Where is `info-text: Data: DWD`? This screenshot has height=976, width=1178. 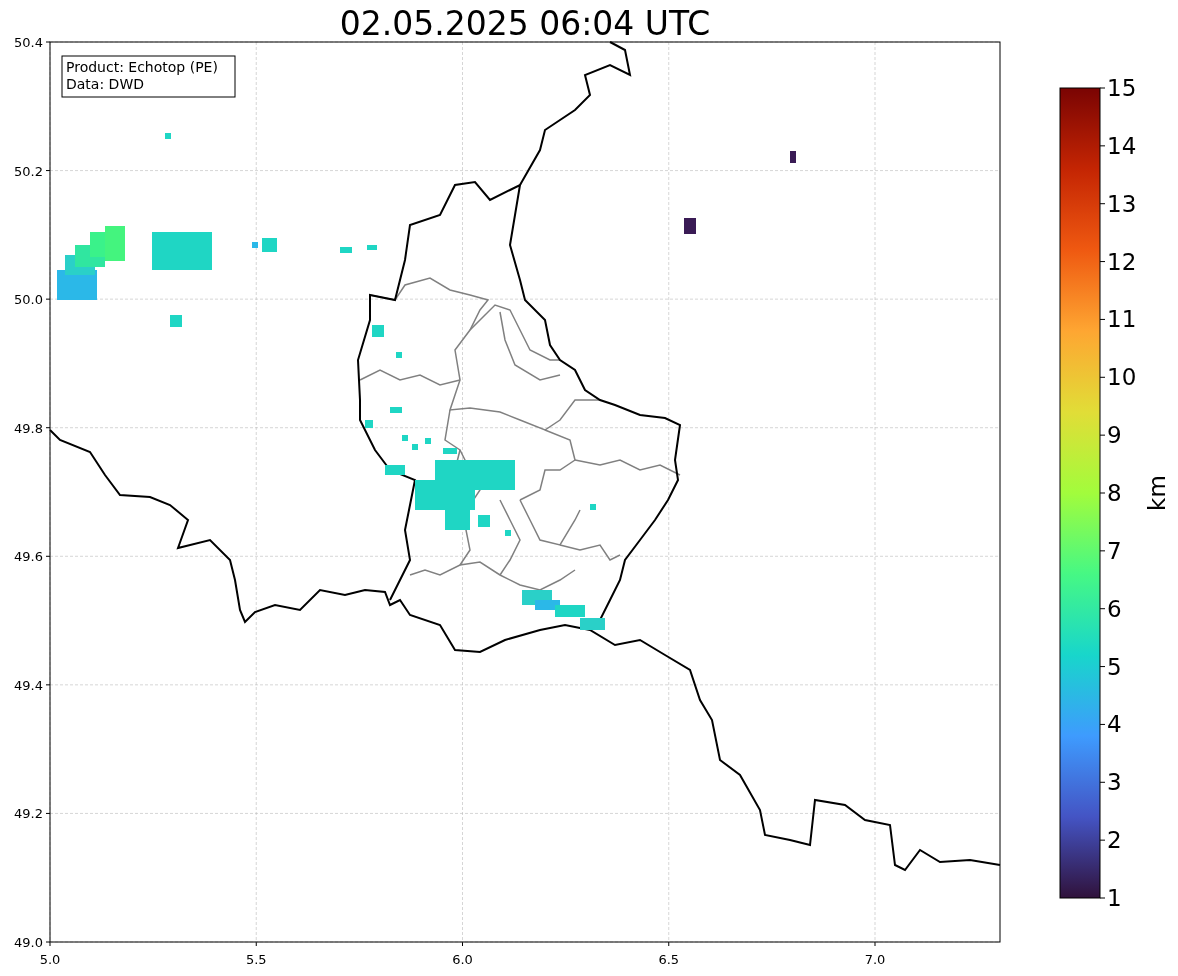 info-text: Data: DWD is located at coordinates (105, 84).